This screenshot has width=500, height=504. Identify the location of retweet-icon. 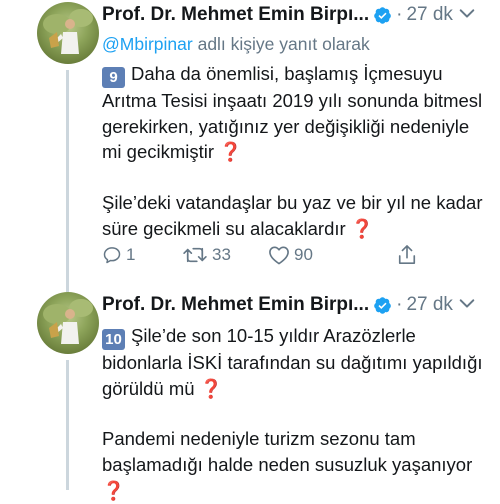
(195, 255).